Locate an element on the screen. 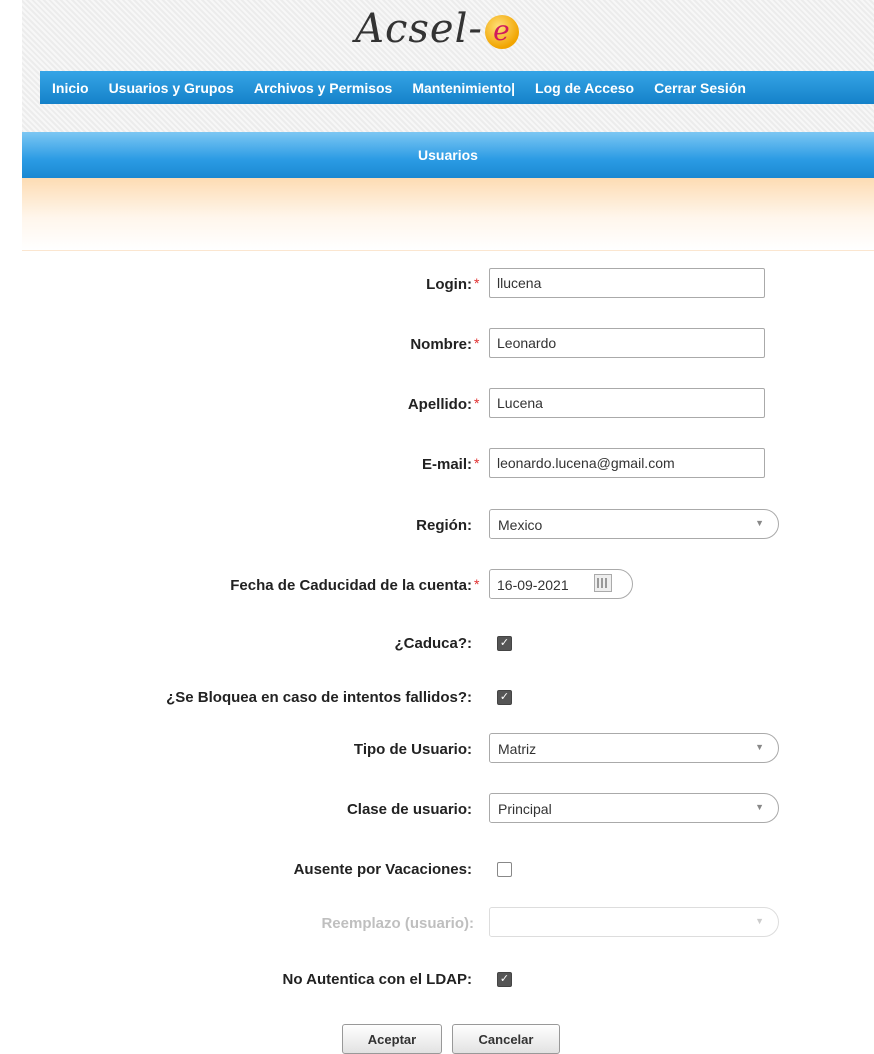 The height and width of the screenshot is (1054, 874). ldap-row: No Autentica con el LDAP: ✓ is located at coordinates (437, 981).